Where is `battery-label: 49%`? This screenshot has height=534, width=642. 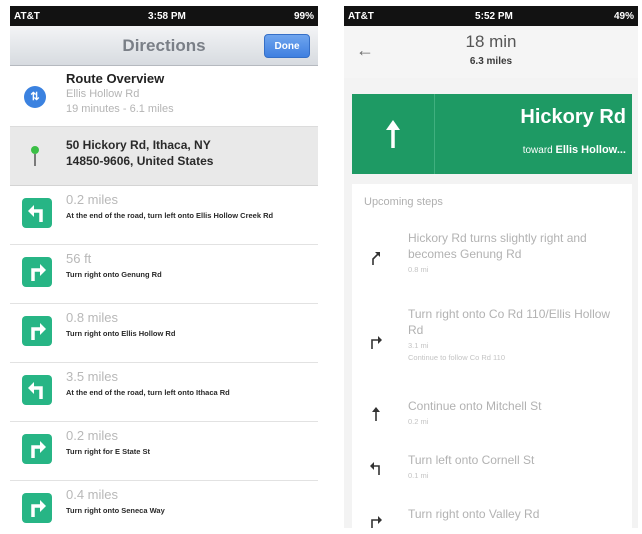 battery-label: 49% is located at coordinates (623, 16).